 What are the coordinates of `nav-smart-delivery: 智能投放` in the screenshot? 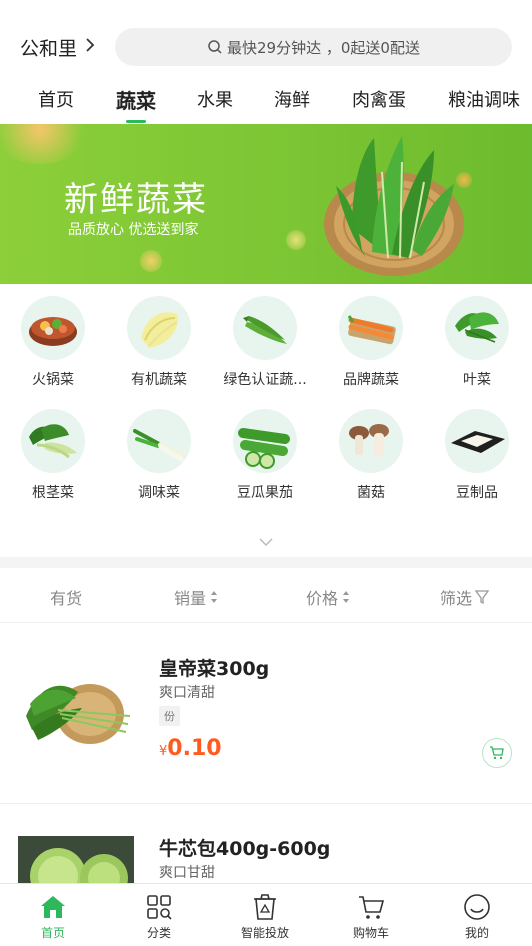 It's located at (265, 916).